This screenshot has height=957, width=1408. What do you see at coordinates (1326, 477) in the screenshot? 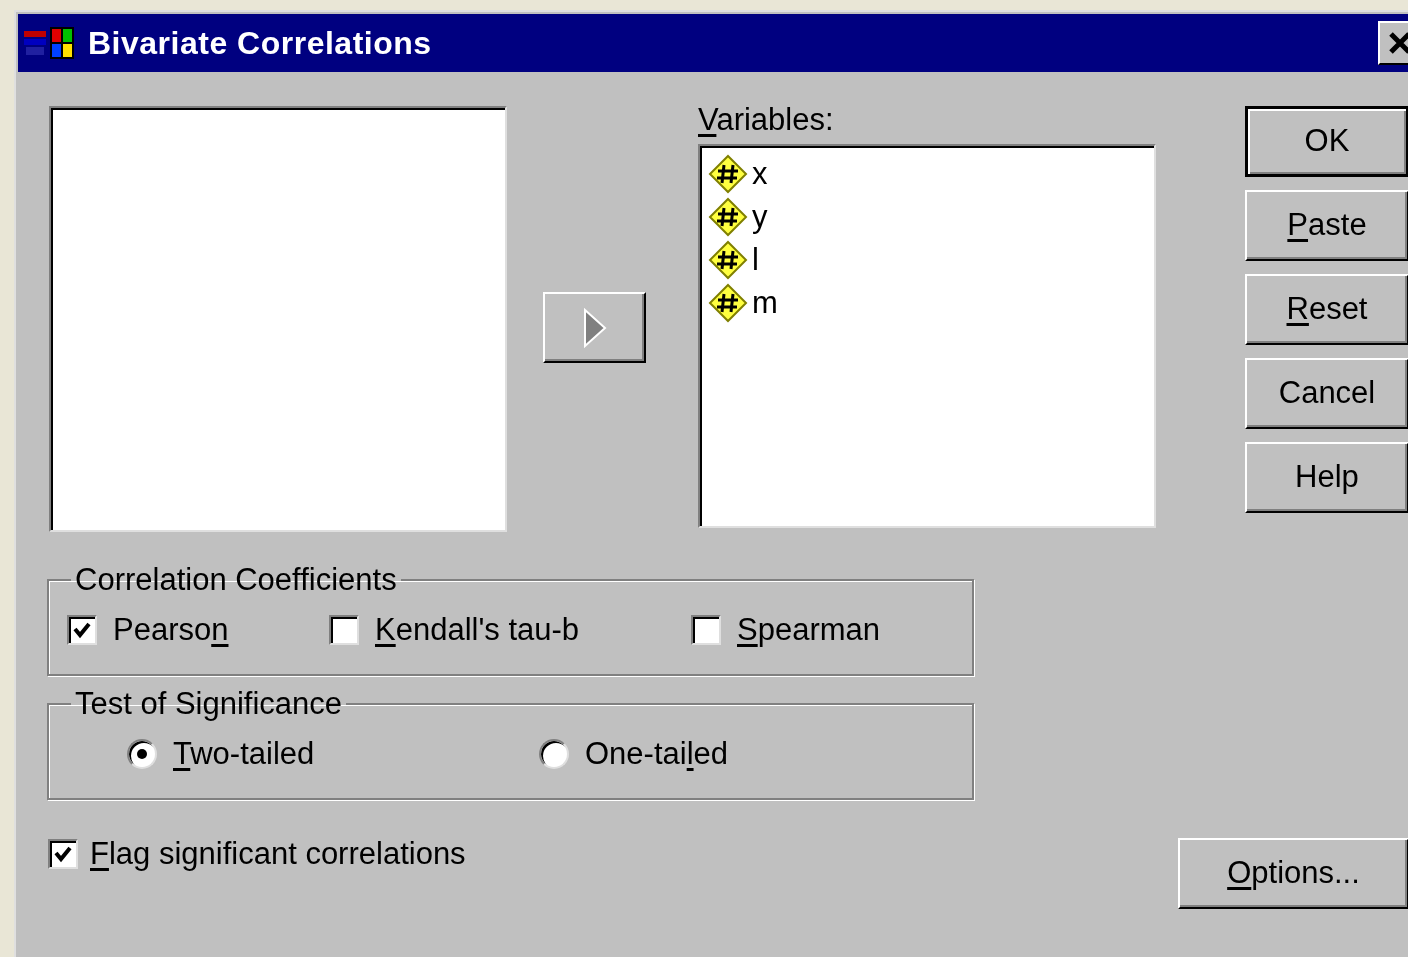
I see `dialog-button: Help` at bounding box center [1326, 477].